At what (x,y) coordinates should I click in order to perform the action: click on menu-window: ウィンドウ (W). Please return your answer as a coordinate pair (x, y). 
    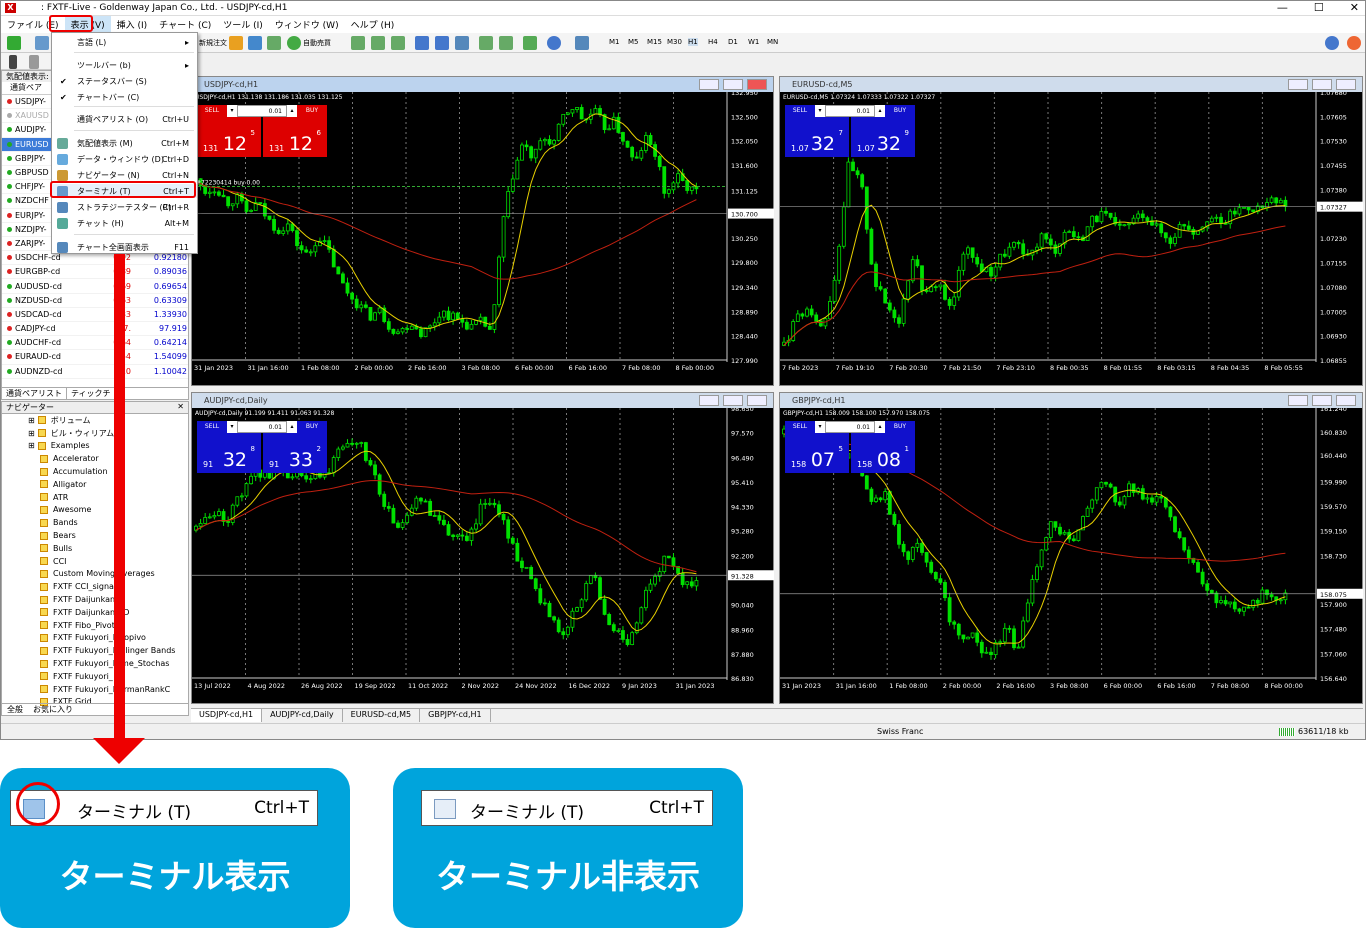
    Looking at the image, I should click on (307, 24).